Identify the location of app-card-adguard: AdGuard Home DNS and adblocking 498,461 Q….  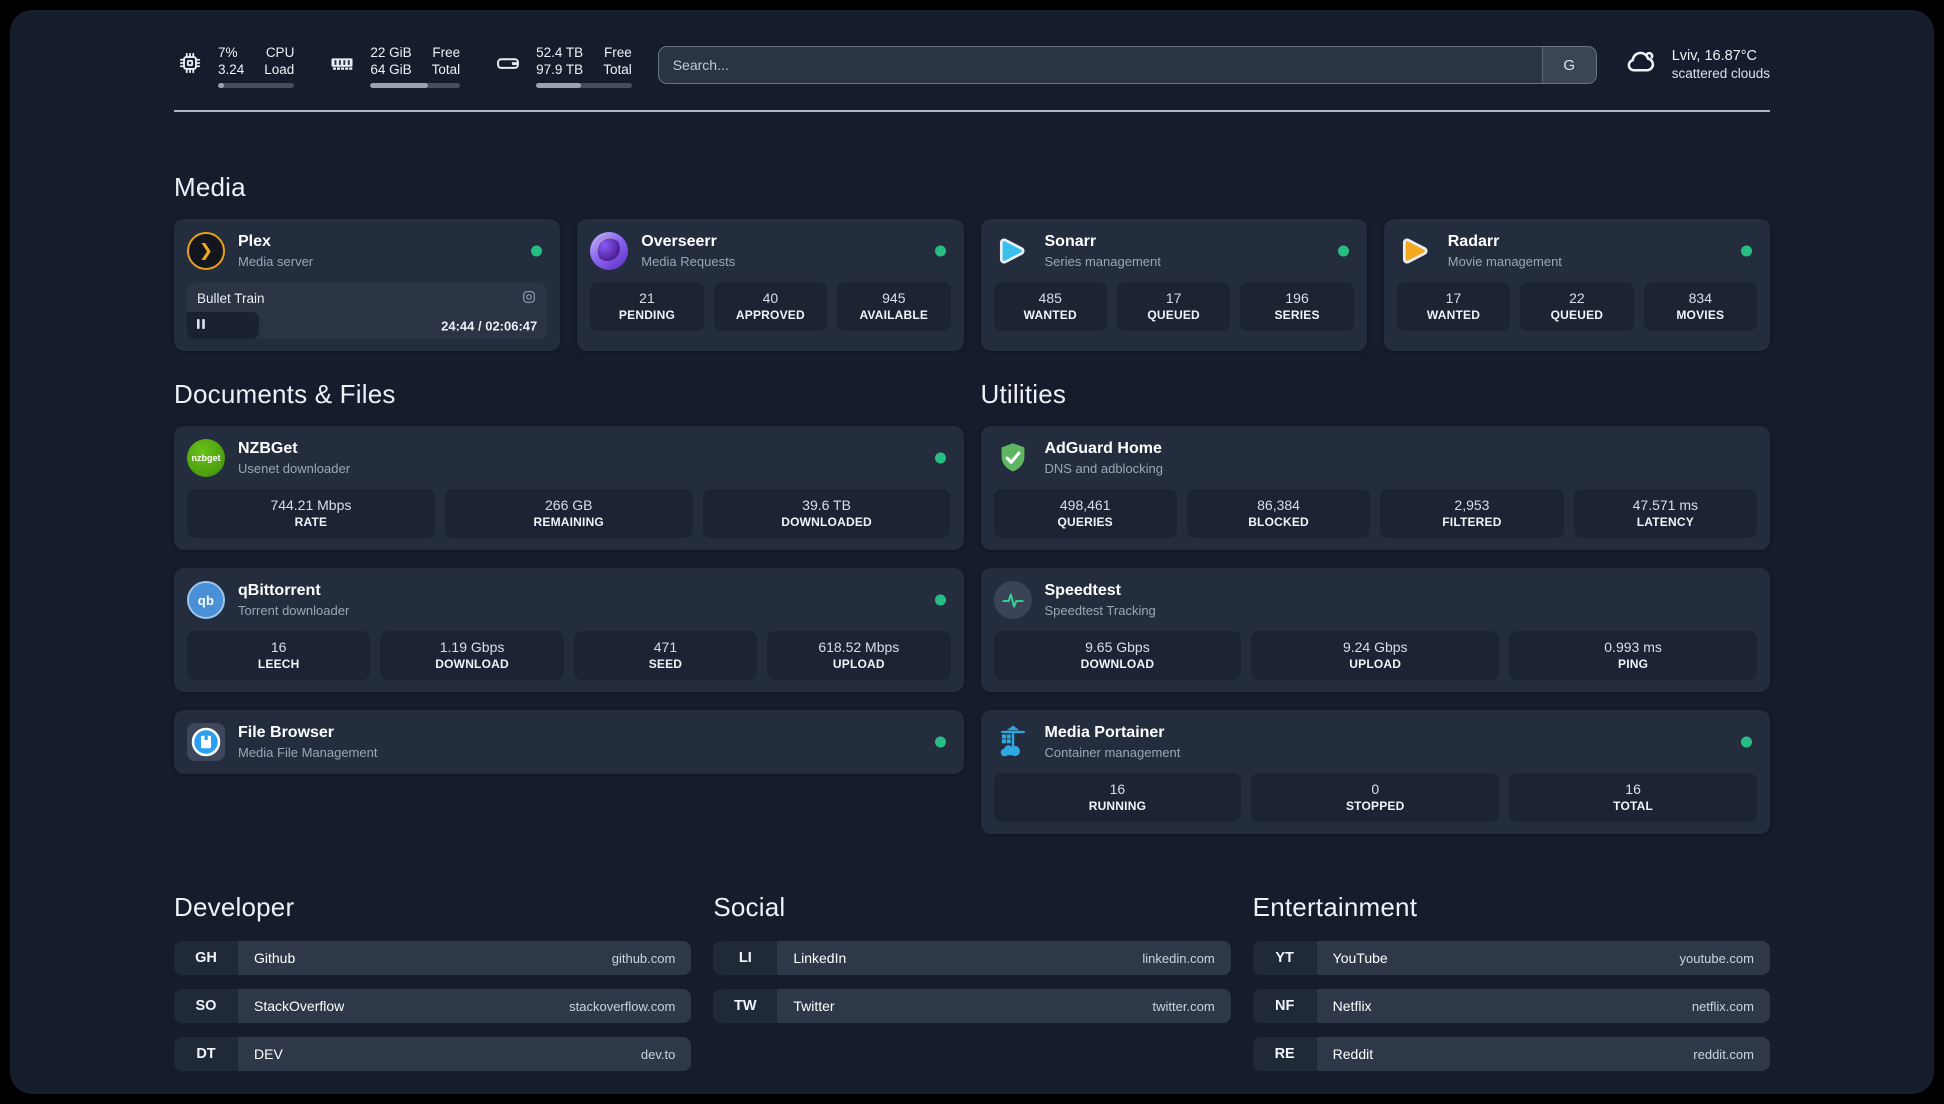
(1375, 488).